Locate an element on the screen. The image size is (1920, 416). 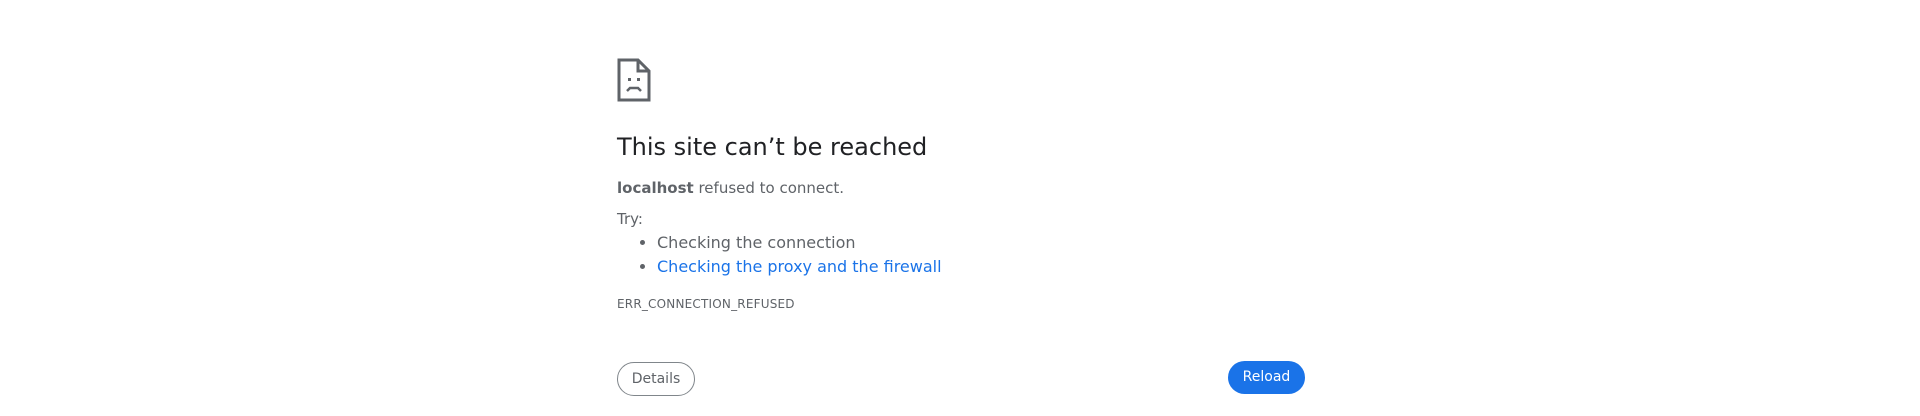
sad-page-icon is located at coordinates (634, 80).